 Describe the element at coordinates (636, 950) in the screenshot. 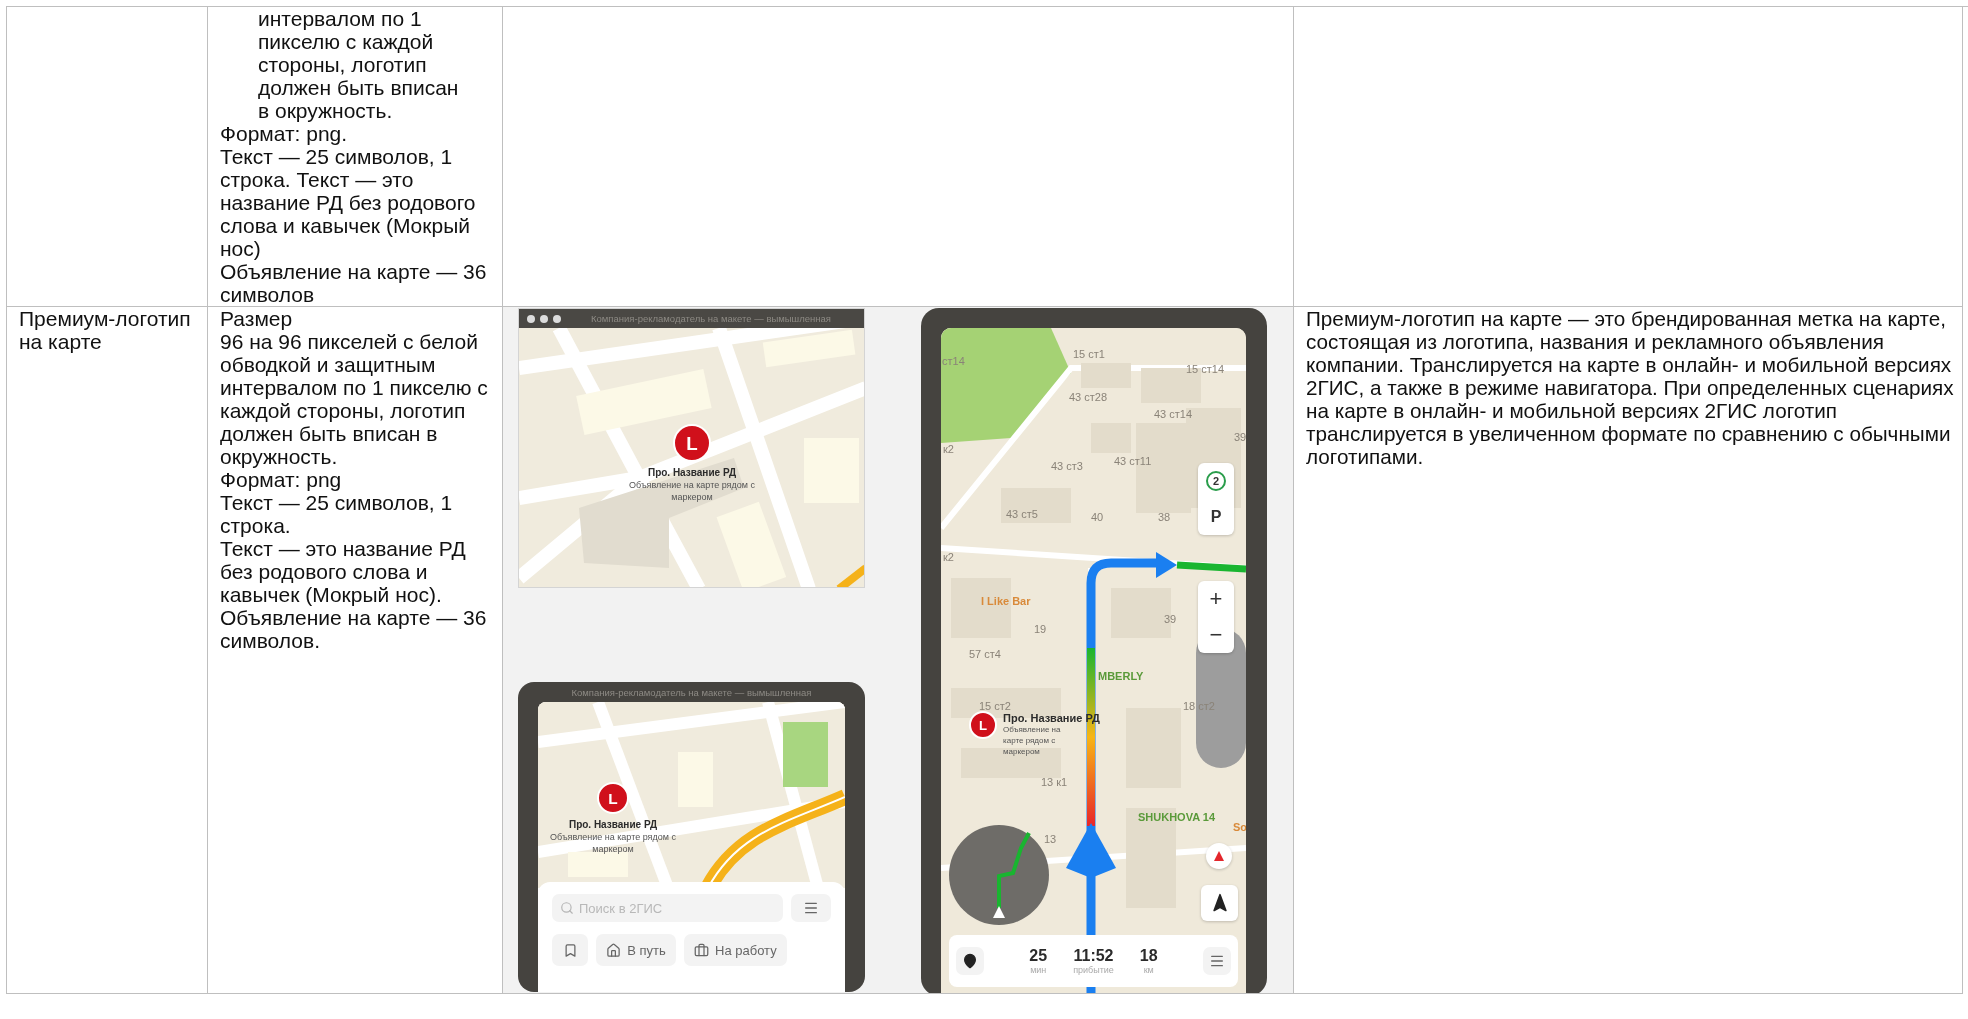

I see `home-chip: В путь` at that location.